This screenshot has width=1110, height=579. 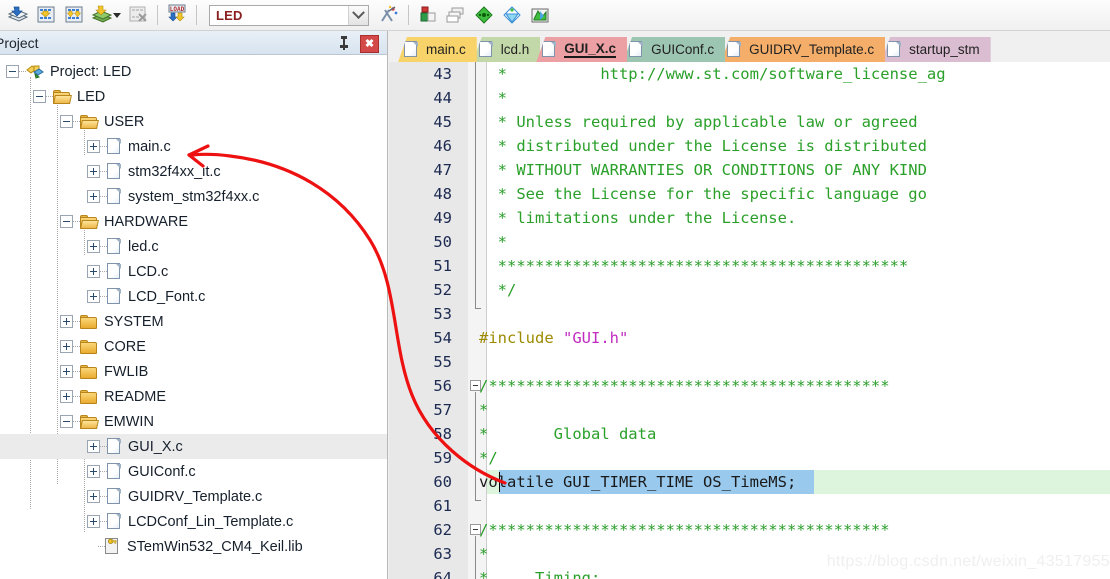 I want to click on editor-tab-startup-stm: startup_stm, so click(x=936, y=49).